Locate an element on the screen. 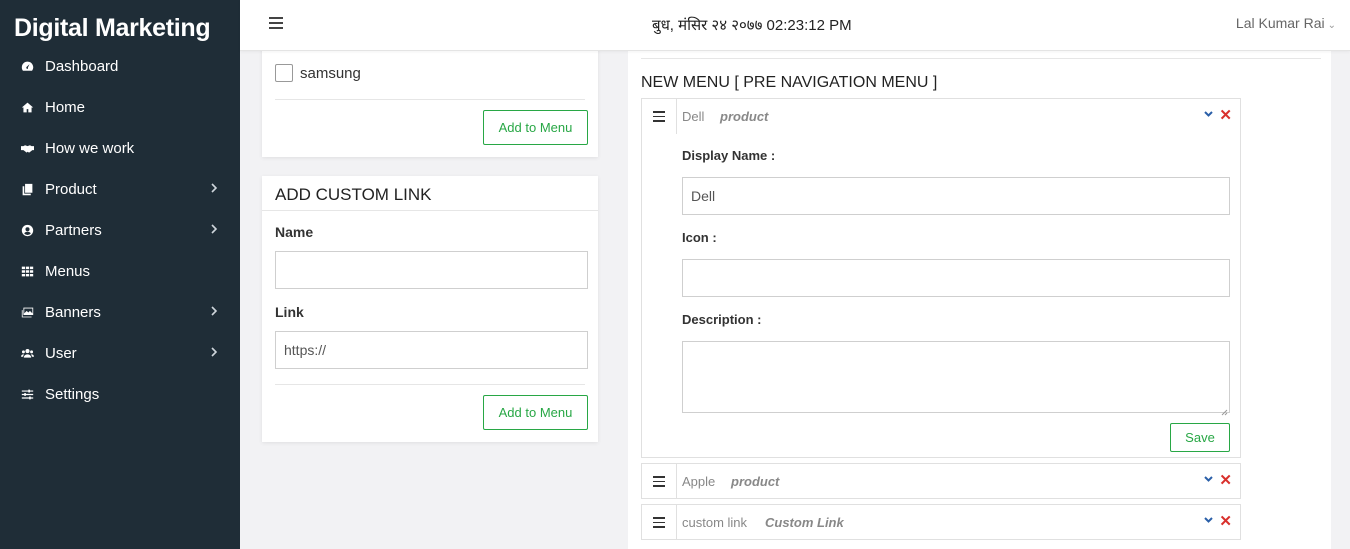  sidebar-item-label: Banners is located at coordinates (73, 312).